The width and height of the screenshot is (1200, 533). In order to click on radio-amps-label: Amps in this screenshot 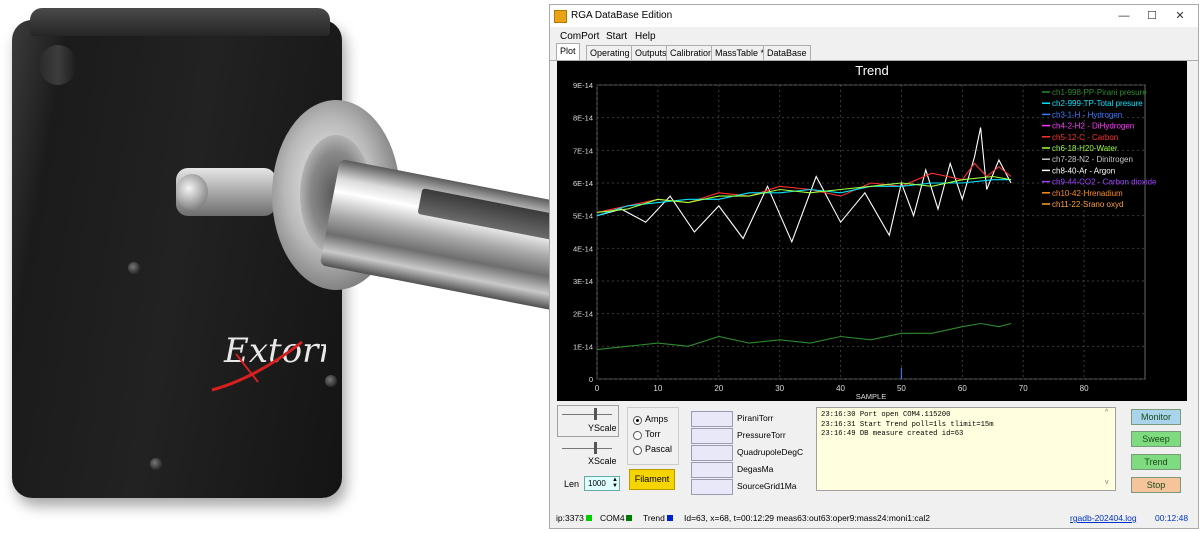, I will do `click(656, 419)`.